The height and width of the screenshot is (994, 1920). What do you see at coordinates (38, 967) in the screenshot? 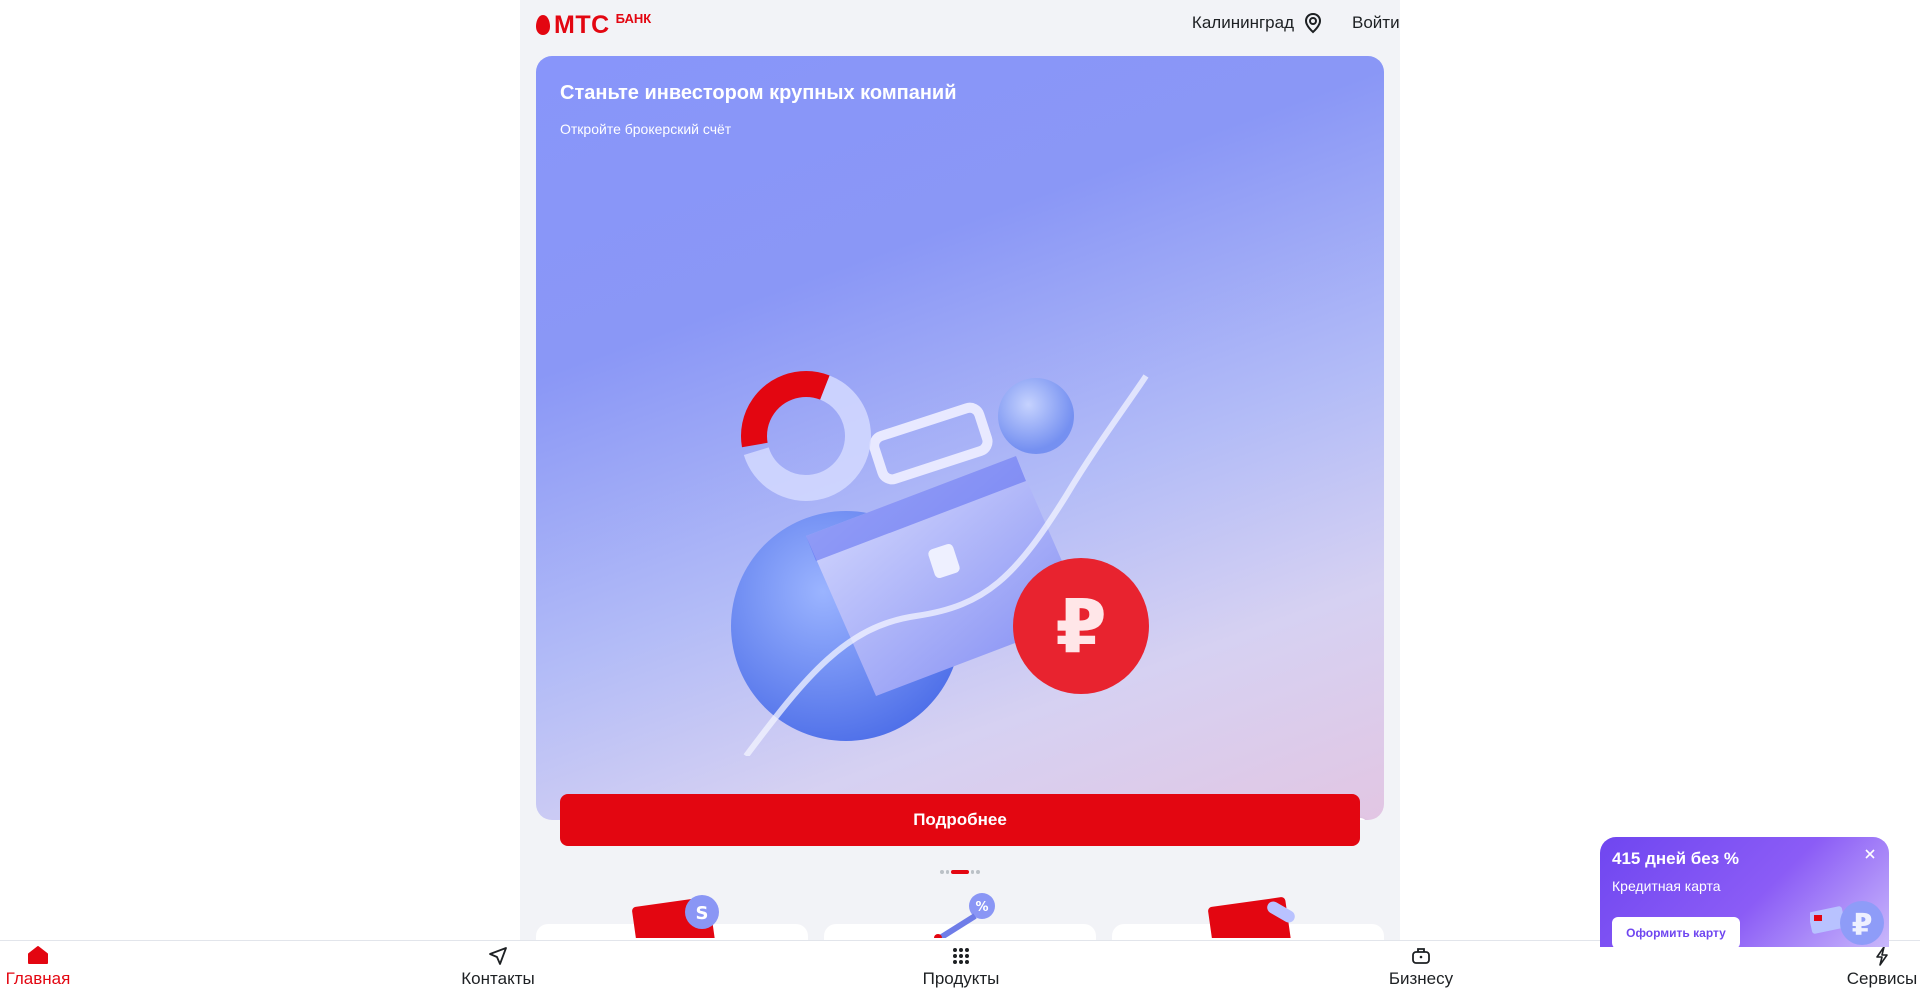
I see `tab-home: Главная` at bounding box center [38, 967].